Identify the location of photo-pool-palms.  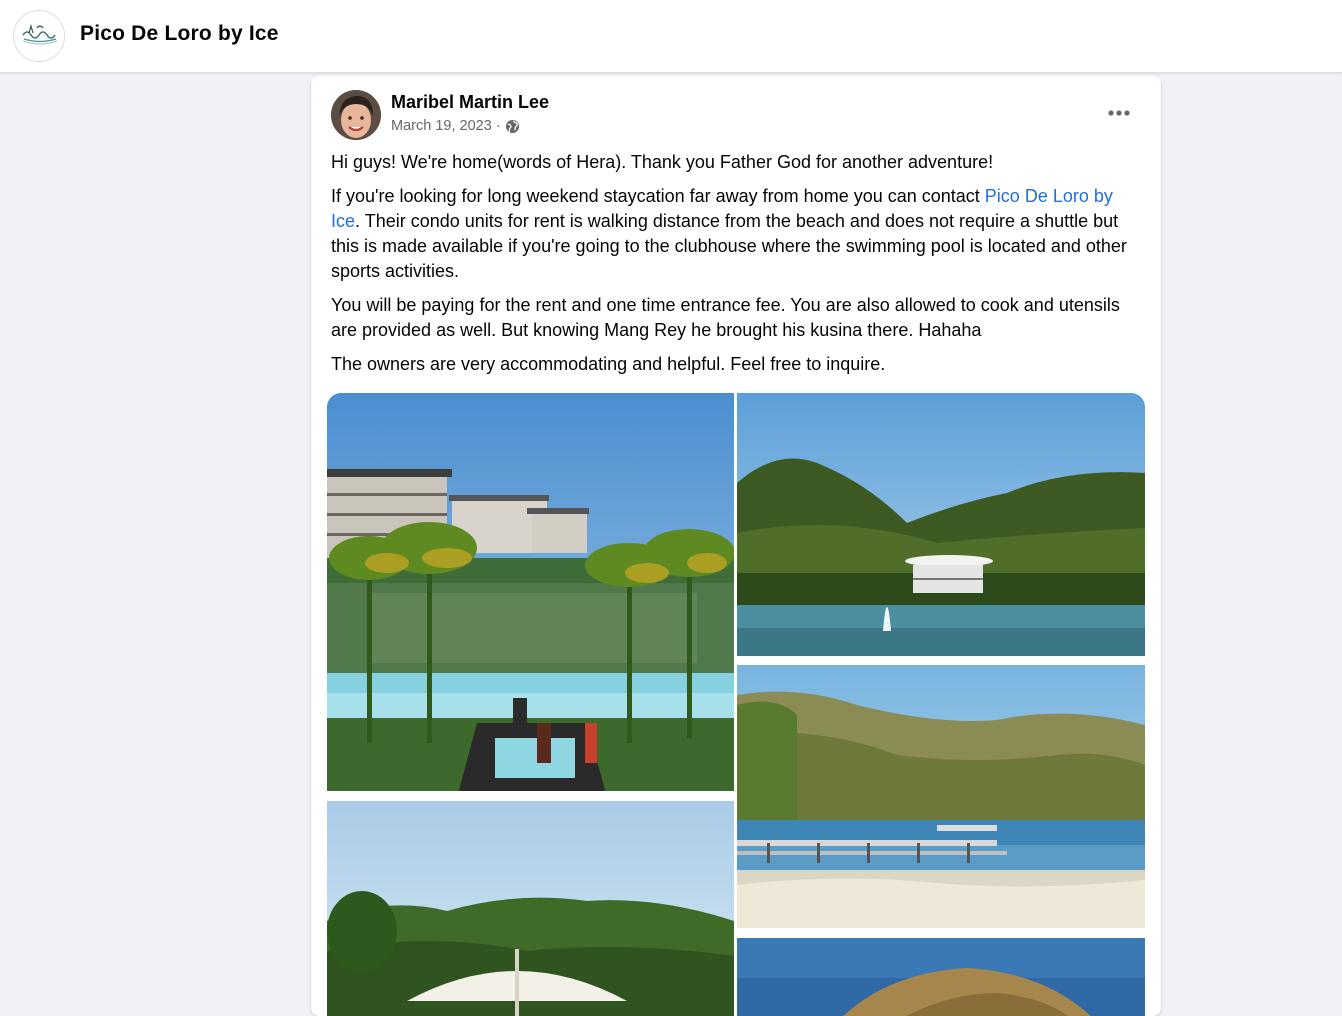
(530, 595).